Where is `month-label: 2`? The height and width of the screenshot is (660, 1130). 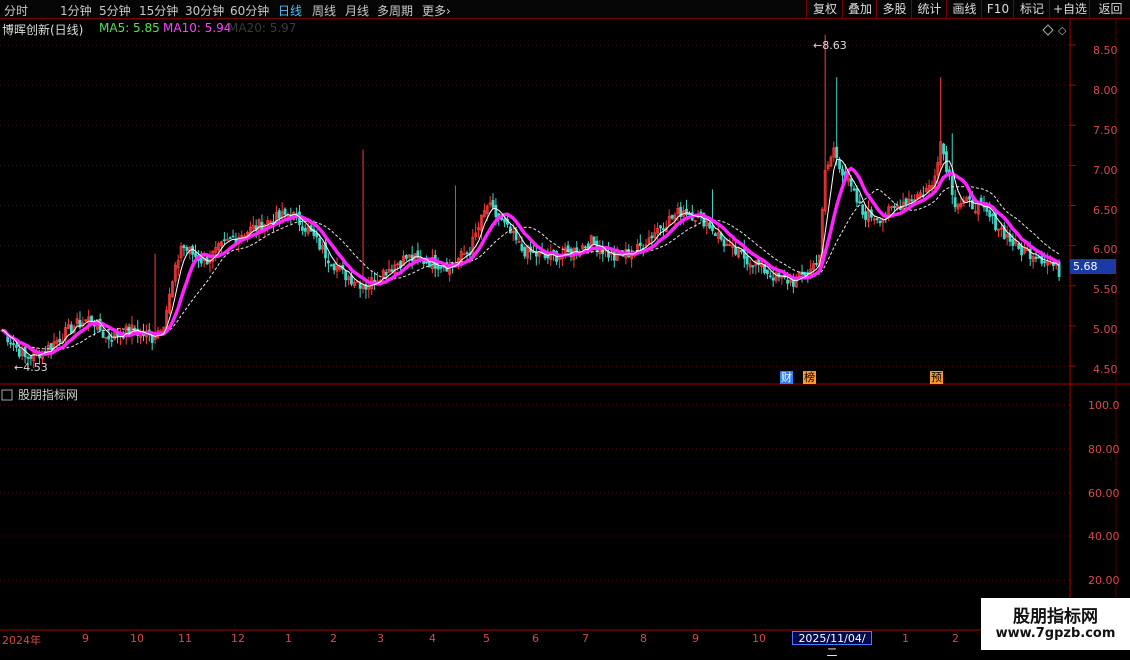 month-label: 2 is located at coordinates (333, 638).